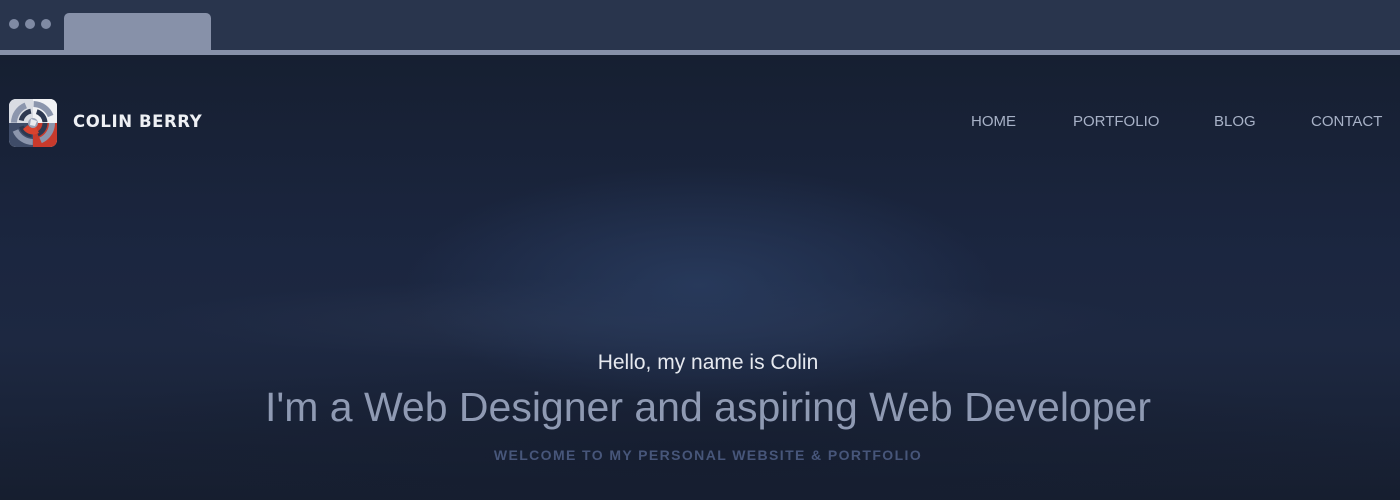  I want to click on nav-item-home: HOME, so click(993, 122).